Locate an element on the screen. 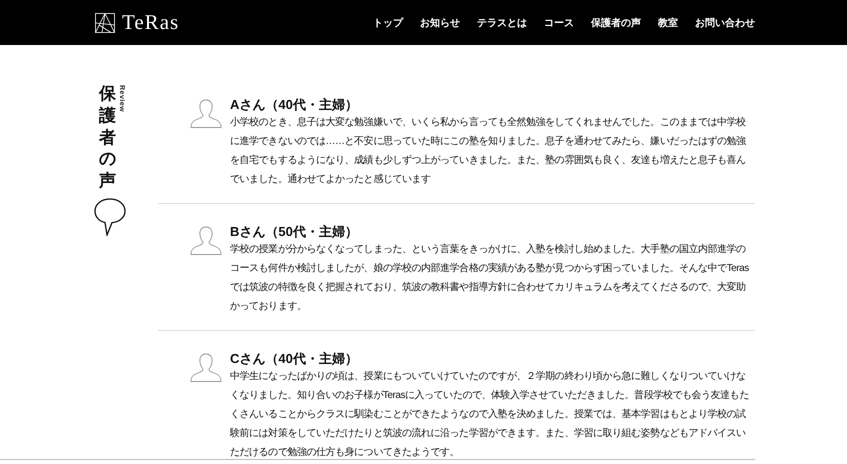 The image size is (847, 464). reviewer-name: Bさん（50代・主婦） is located at coordinates (294, 232).